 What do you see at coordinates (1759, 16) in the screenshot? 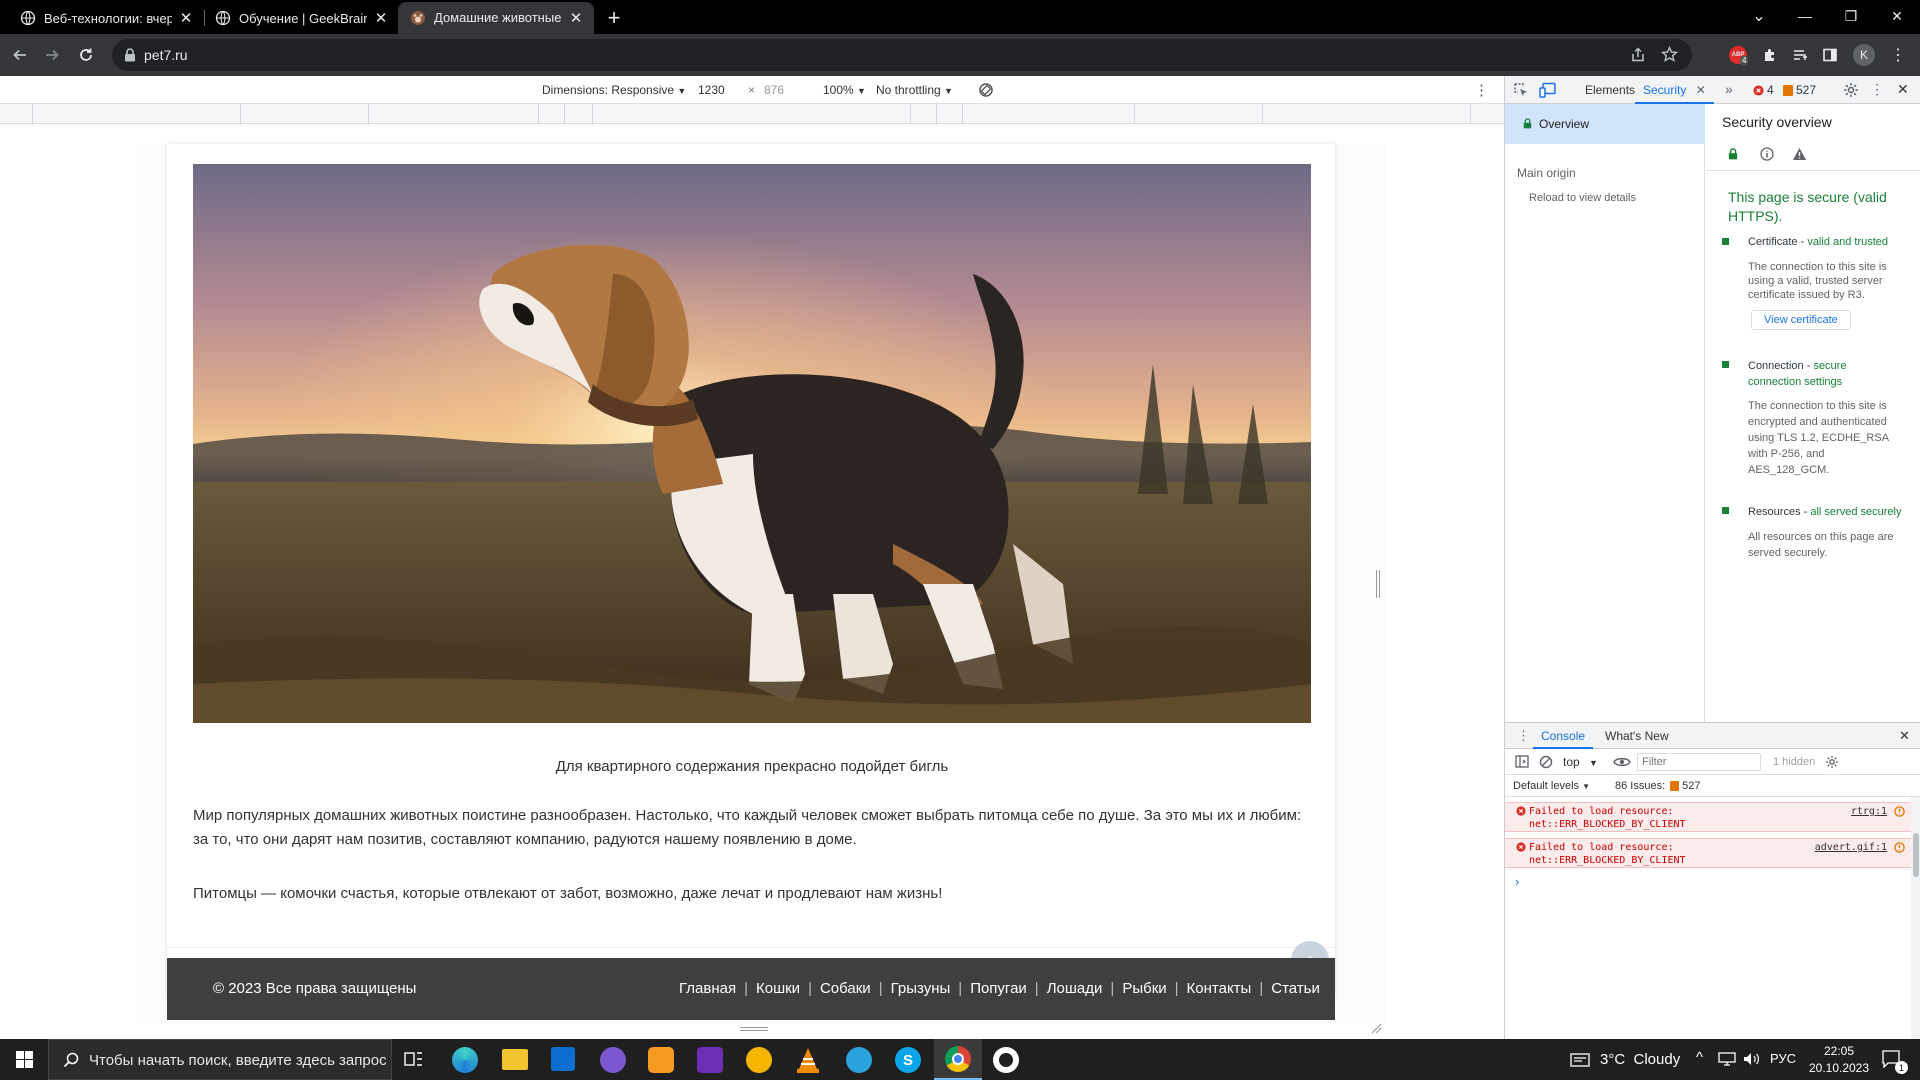
I see `tab-search-dropdown-icon: ⌄` at bounding box center [1759, 16].